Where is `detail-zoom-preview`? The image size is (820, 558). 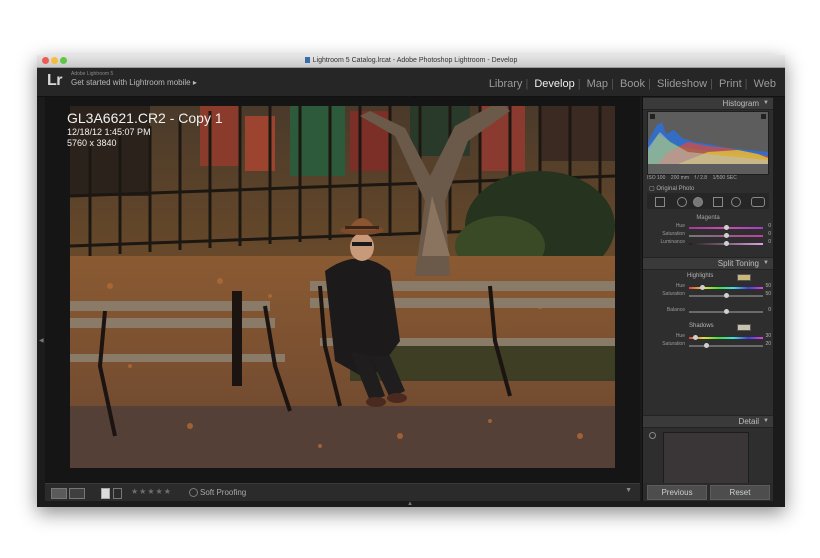
detail-zoom-preview is located at coordinates (706, 457).